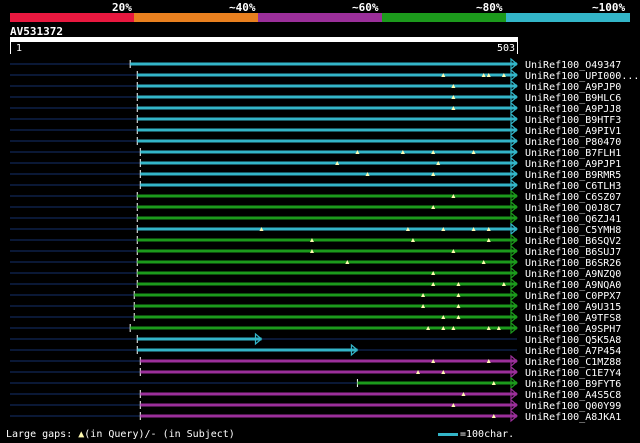  What do you see at coordinates (573, 65) in the screenshot?
I see `hit-label: UniRef100_O49347` at bounding box center [573, 65].